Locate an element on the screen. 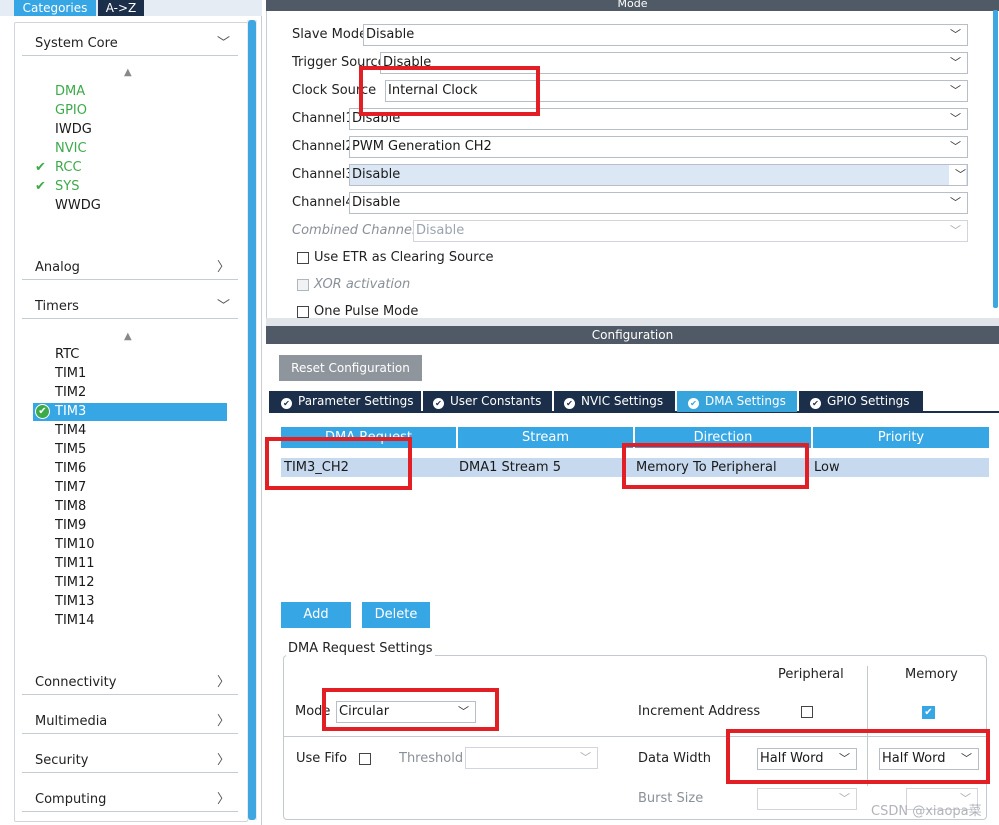 The image size is (999, 825). threshold-select: ﹀ is located at coordinates (531, 758).